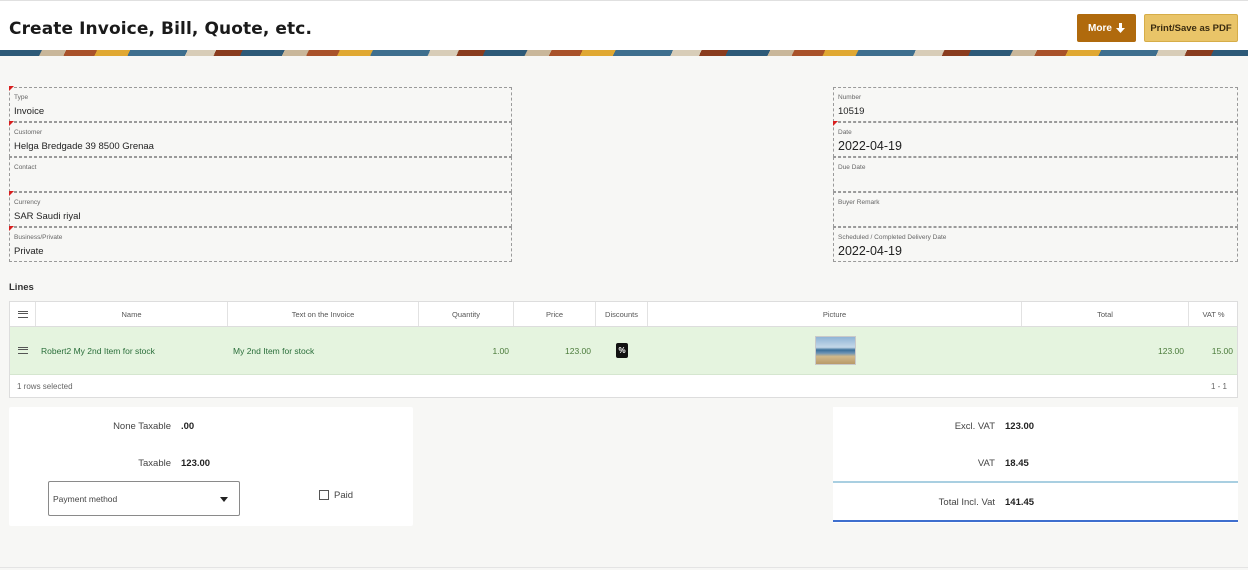 The height and width of the screenshot is (570, 1248). Describe the element at coordinates (850, 97) in the screenshot. I see `number-label: Number` at that location.